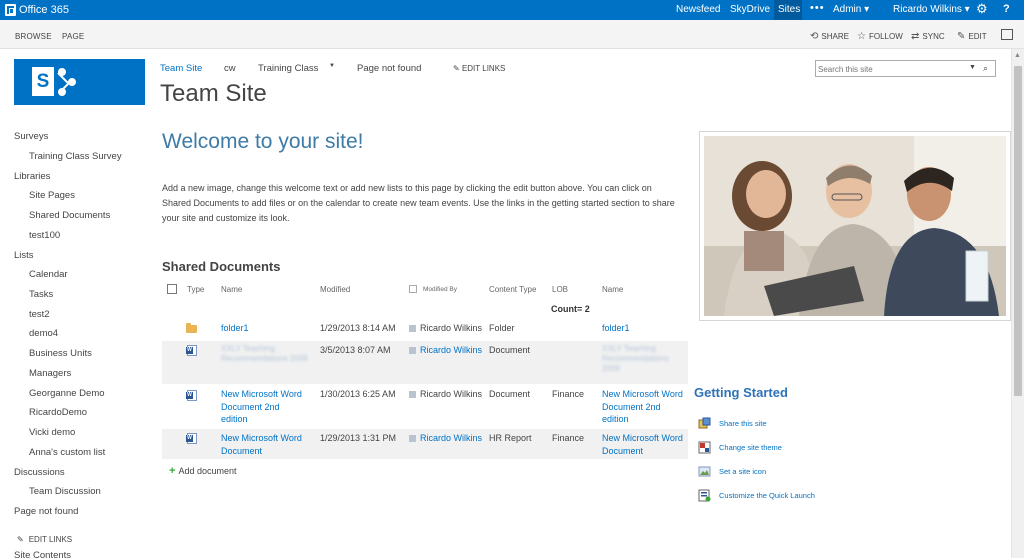 The image size is (1024, 558). Describe the element at coordinates (814, 36) in the screenshot. I see `share-icon: ⟲` at that location.